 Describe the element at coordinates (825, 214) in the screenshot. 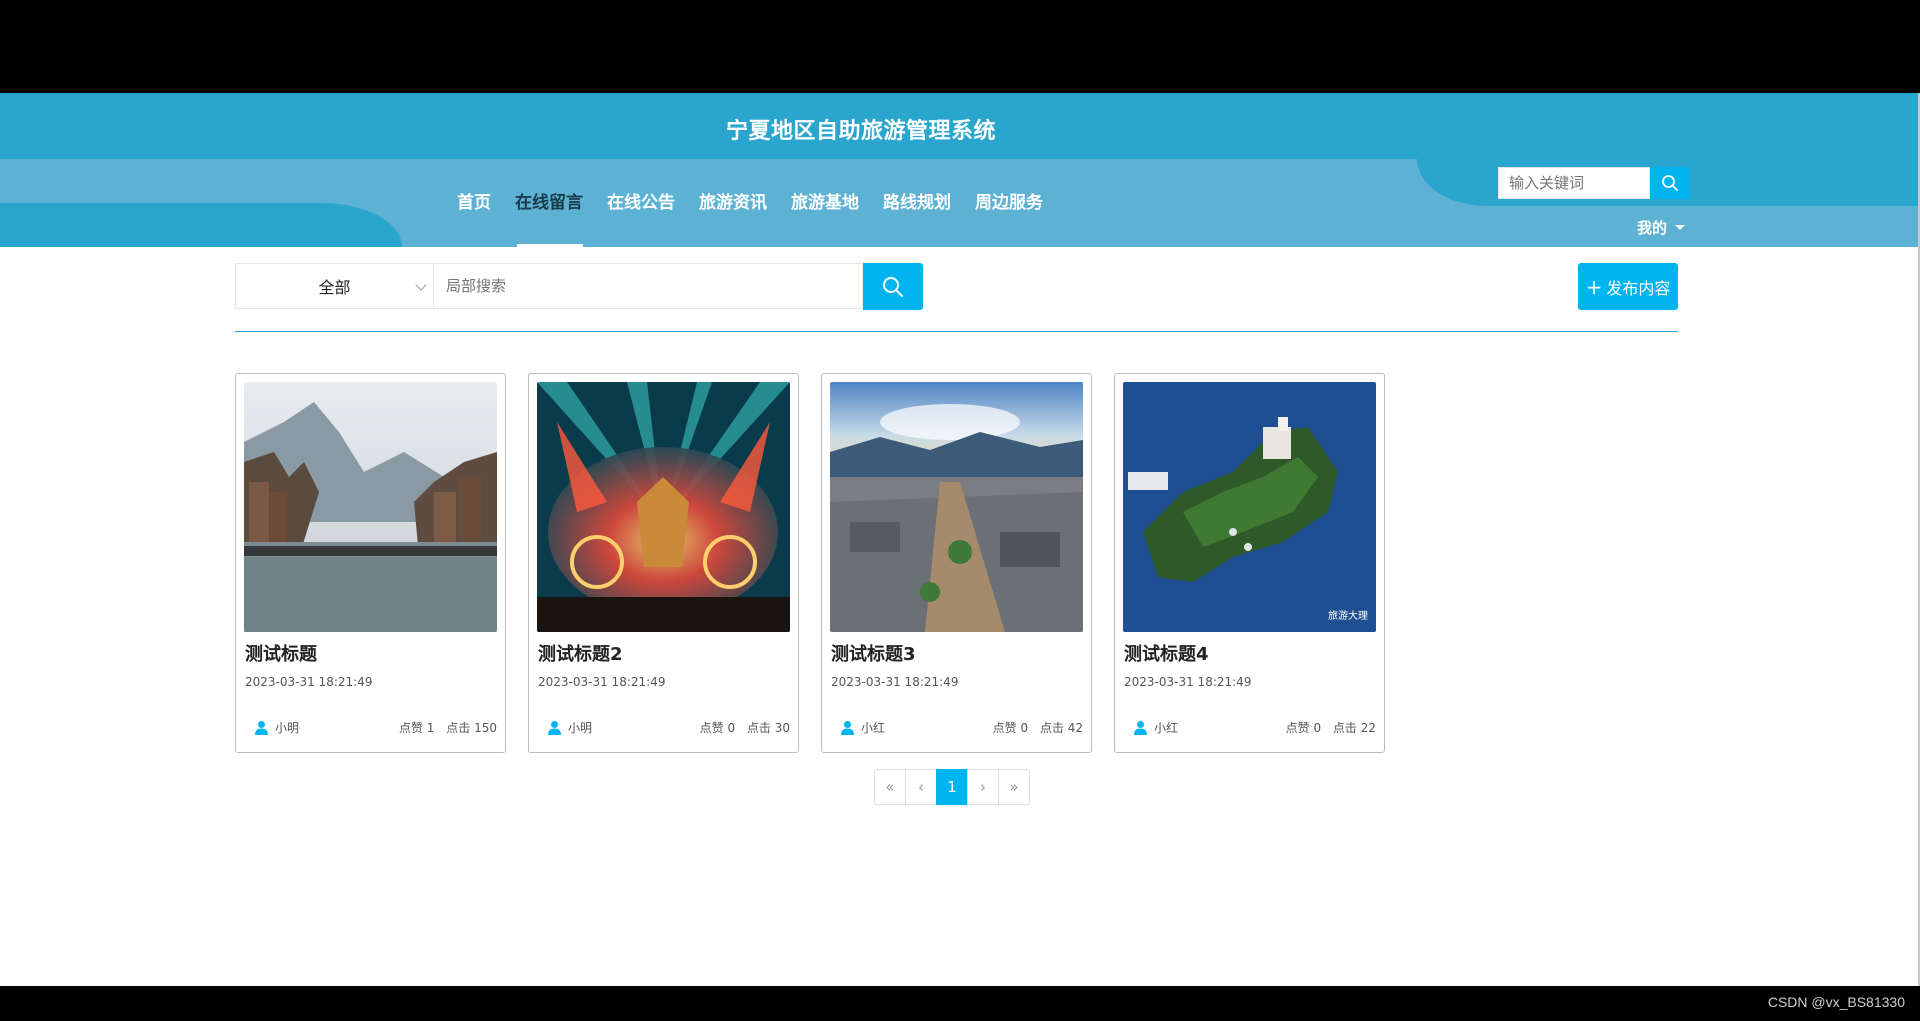

I see `nav-item-travel-bases: 旅游基地` at that location.